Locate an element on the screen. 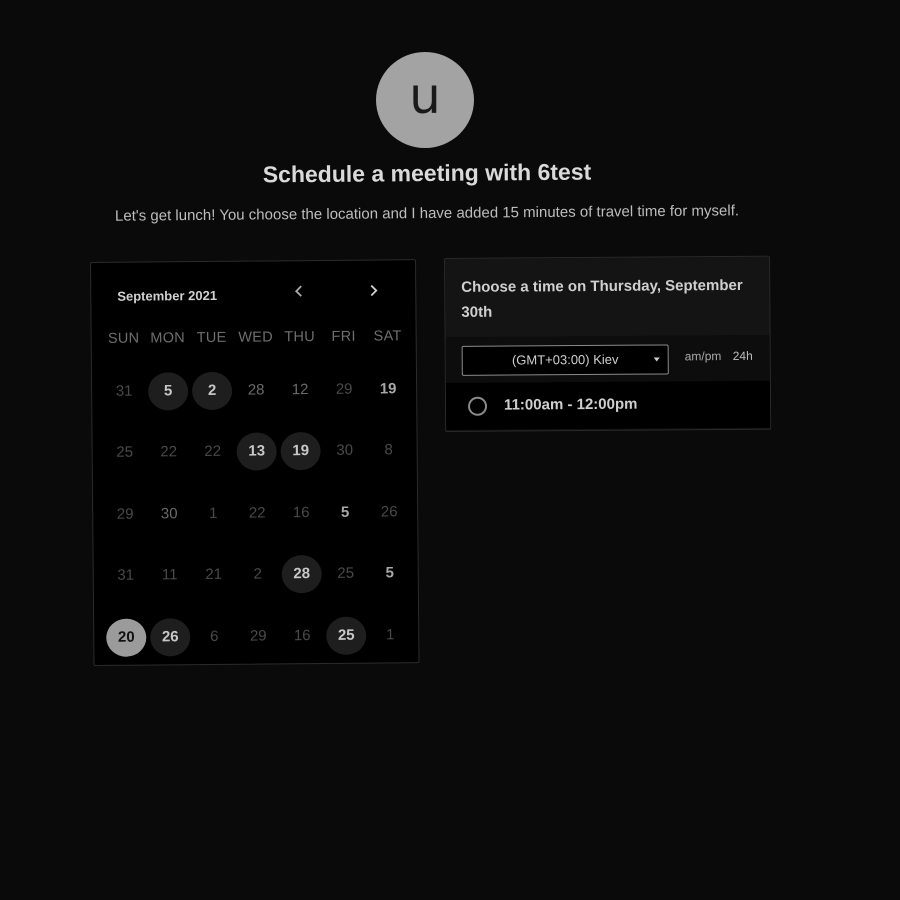 The image size is (900, 900). calendar-day-label: 12 is located at coordinates (300, 389).